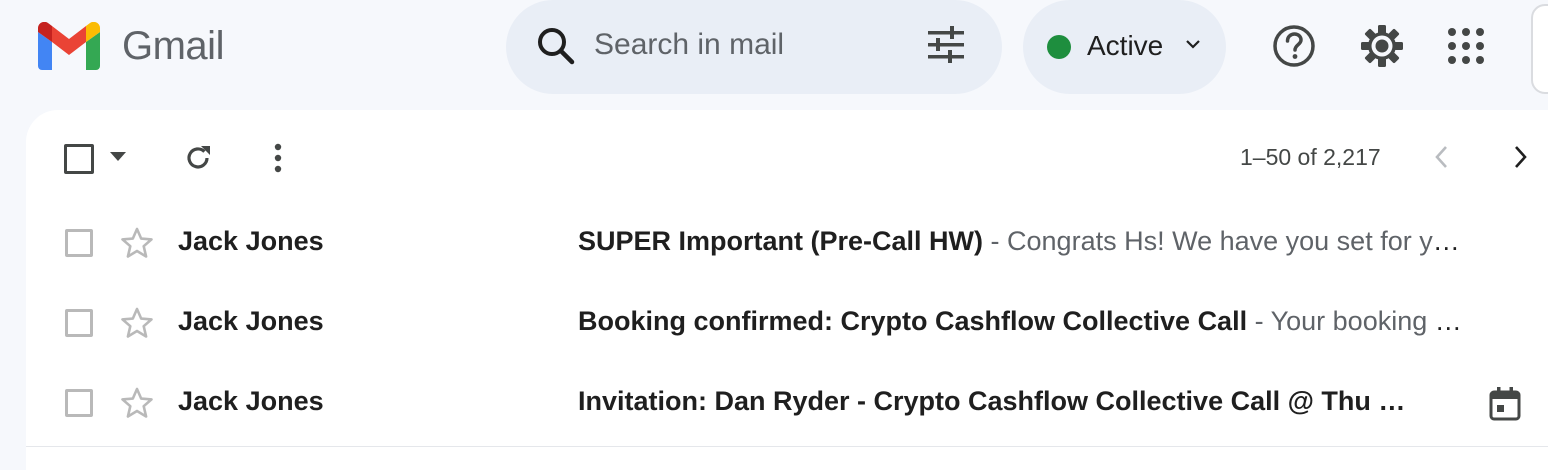 This screenshot has height=470, width=1548. I want to click on more-vert-icon, so click(278, 158).